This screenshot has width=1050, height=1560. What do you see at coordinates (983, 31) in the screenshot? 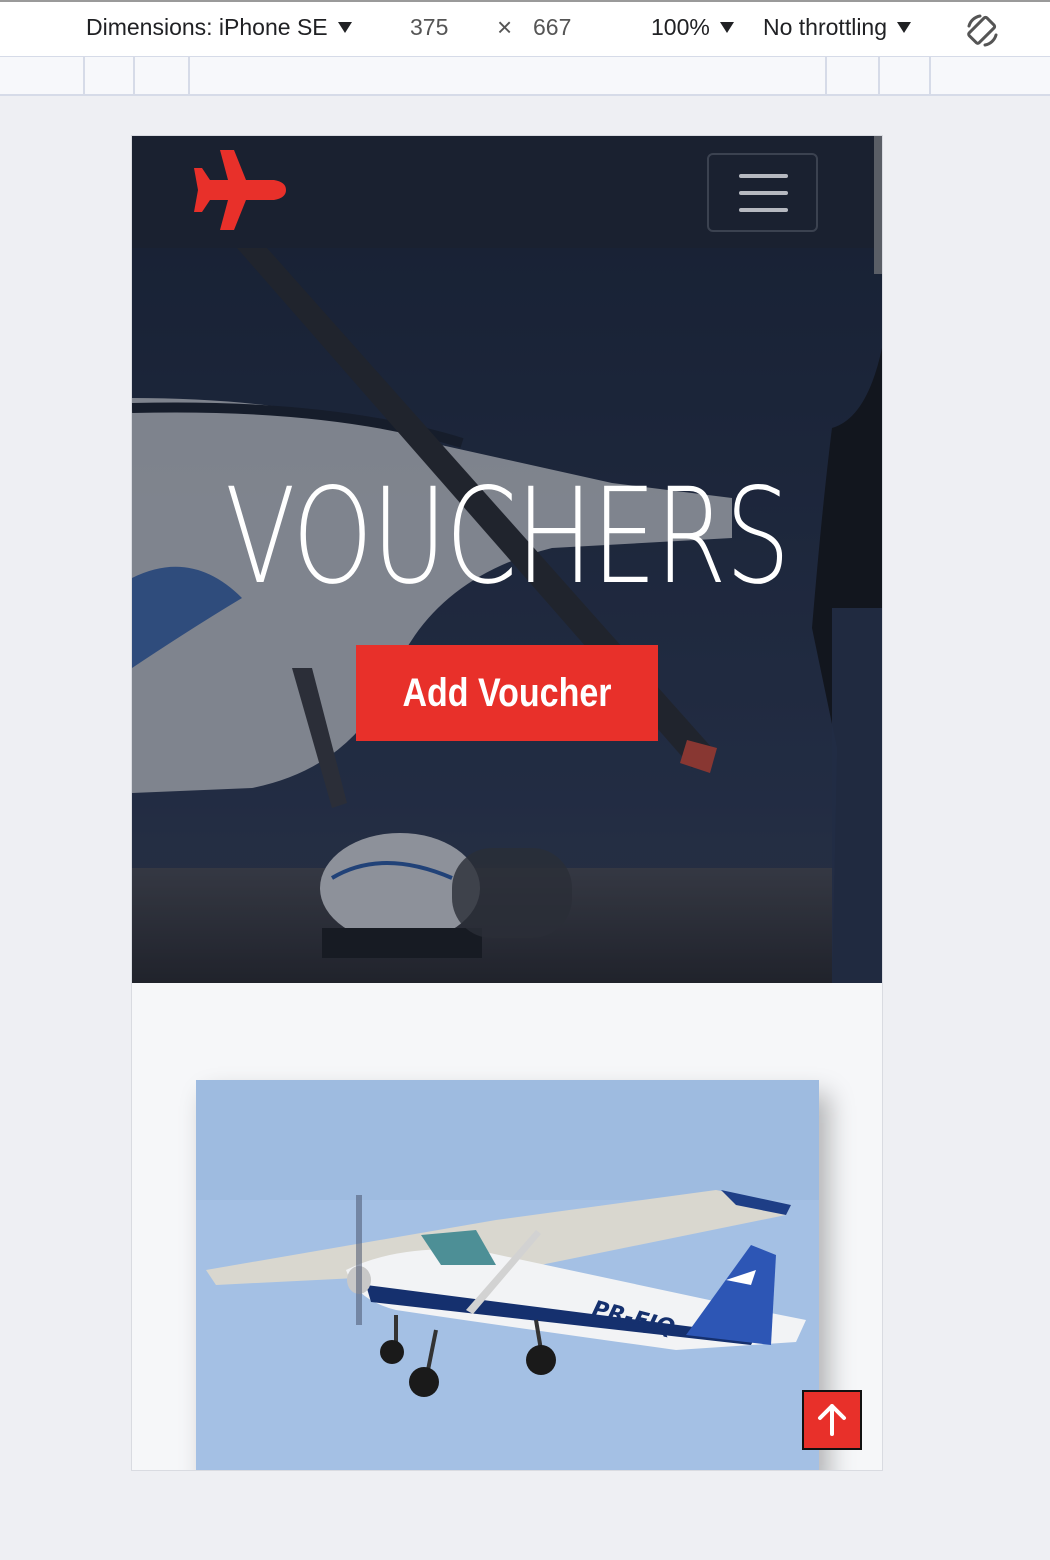
I see `rotate-icon` at bounding box center [983, 31].